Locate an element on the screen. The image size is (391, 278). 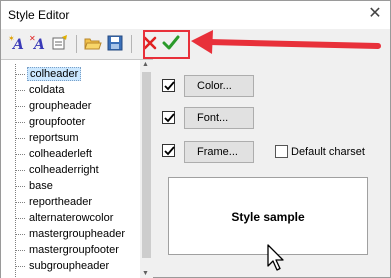
list-item-label: base is located at coordinates (41, 186).